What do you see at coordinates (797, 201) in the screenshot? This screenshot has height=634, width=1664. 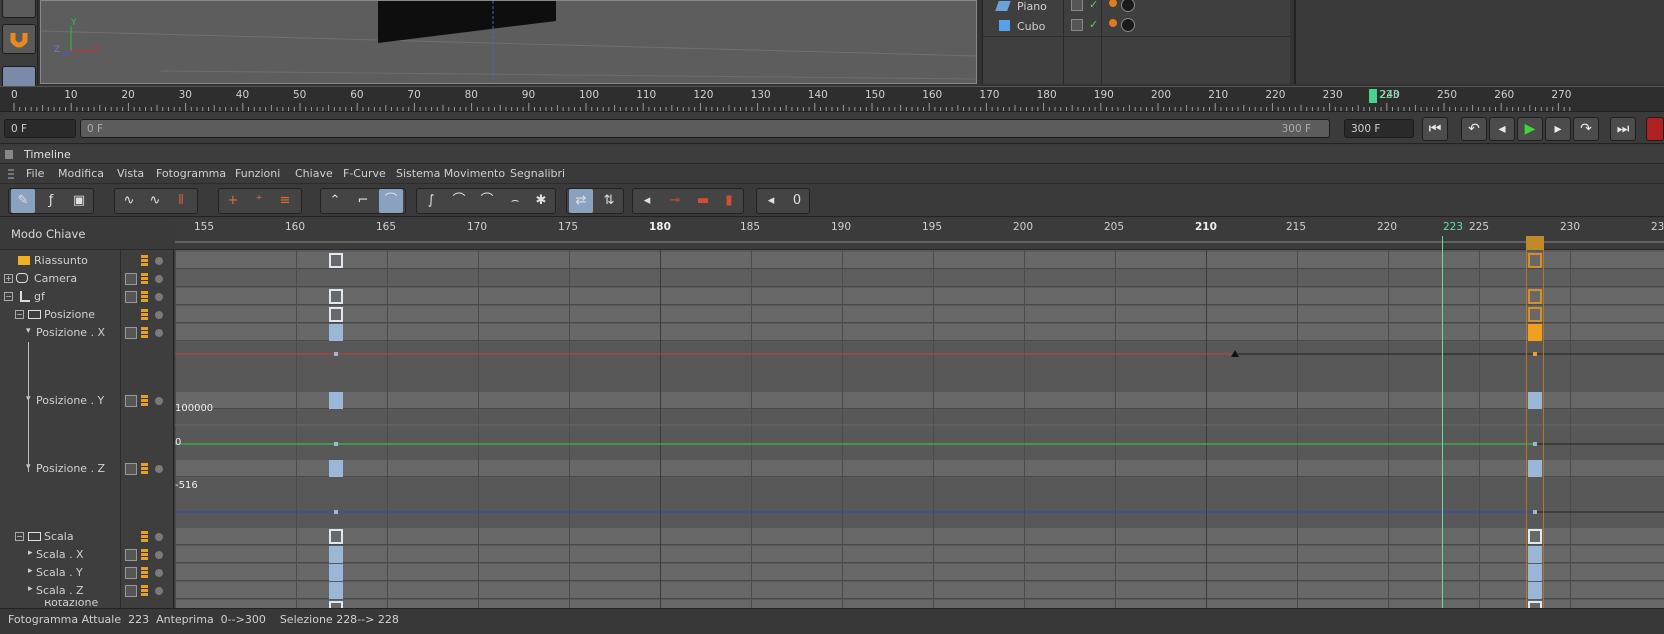 I see `zero-length-button: 0` at bounding box center [797, 201].